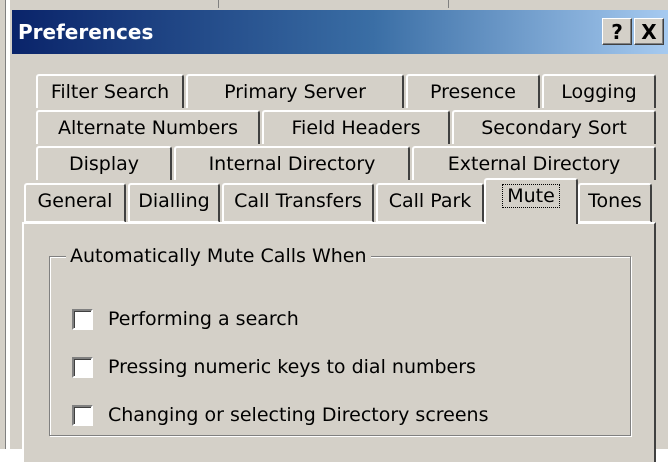  Describe the element at coordinates (554, 127) in the screenshot. I see `tab-secondary-sort: Secondary Sort` at that location.